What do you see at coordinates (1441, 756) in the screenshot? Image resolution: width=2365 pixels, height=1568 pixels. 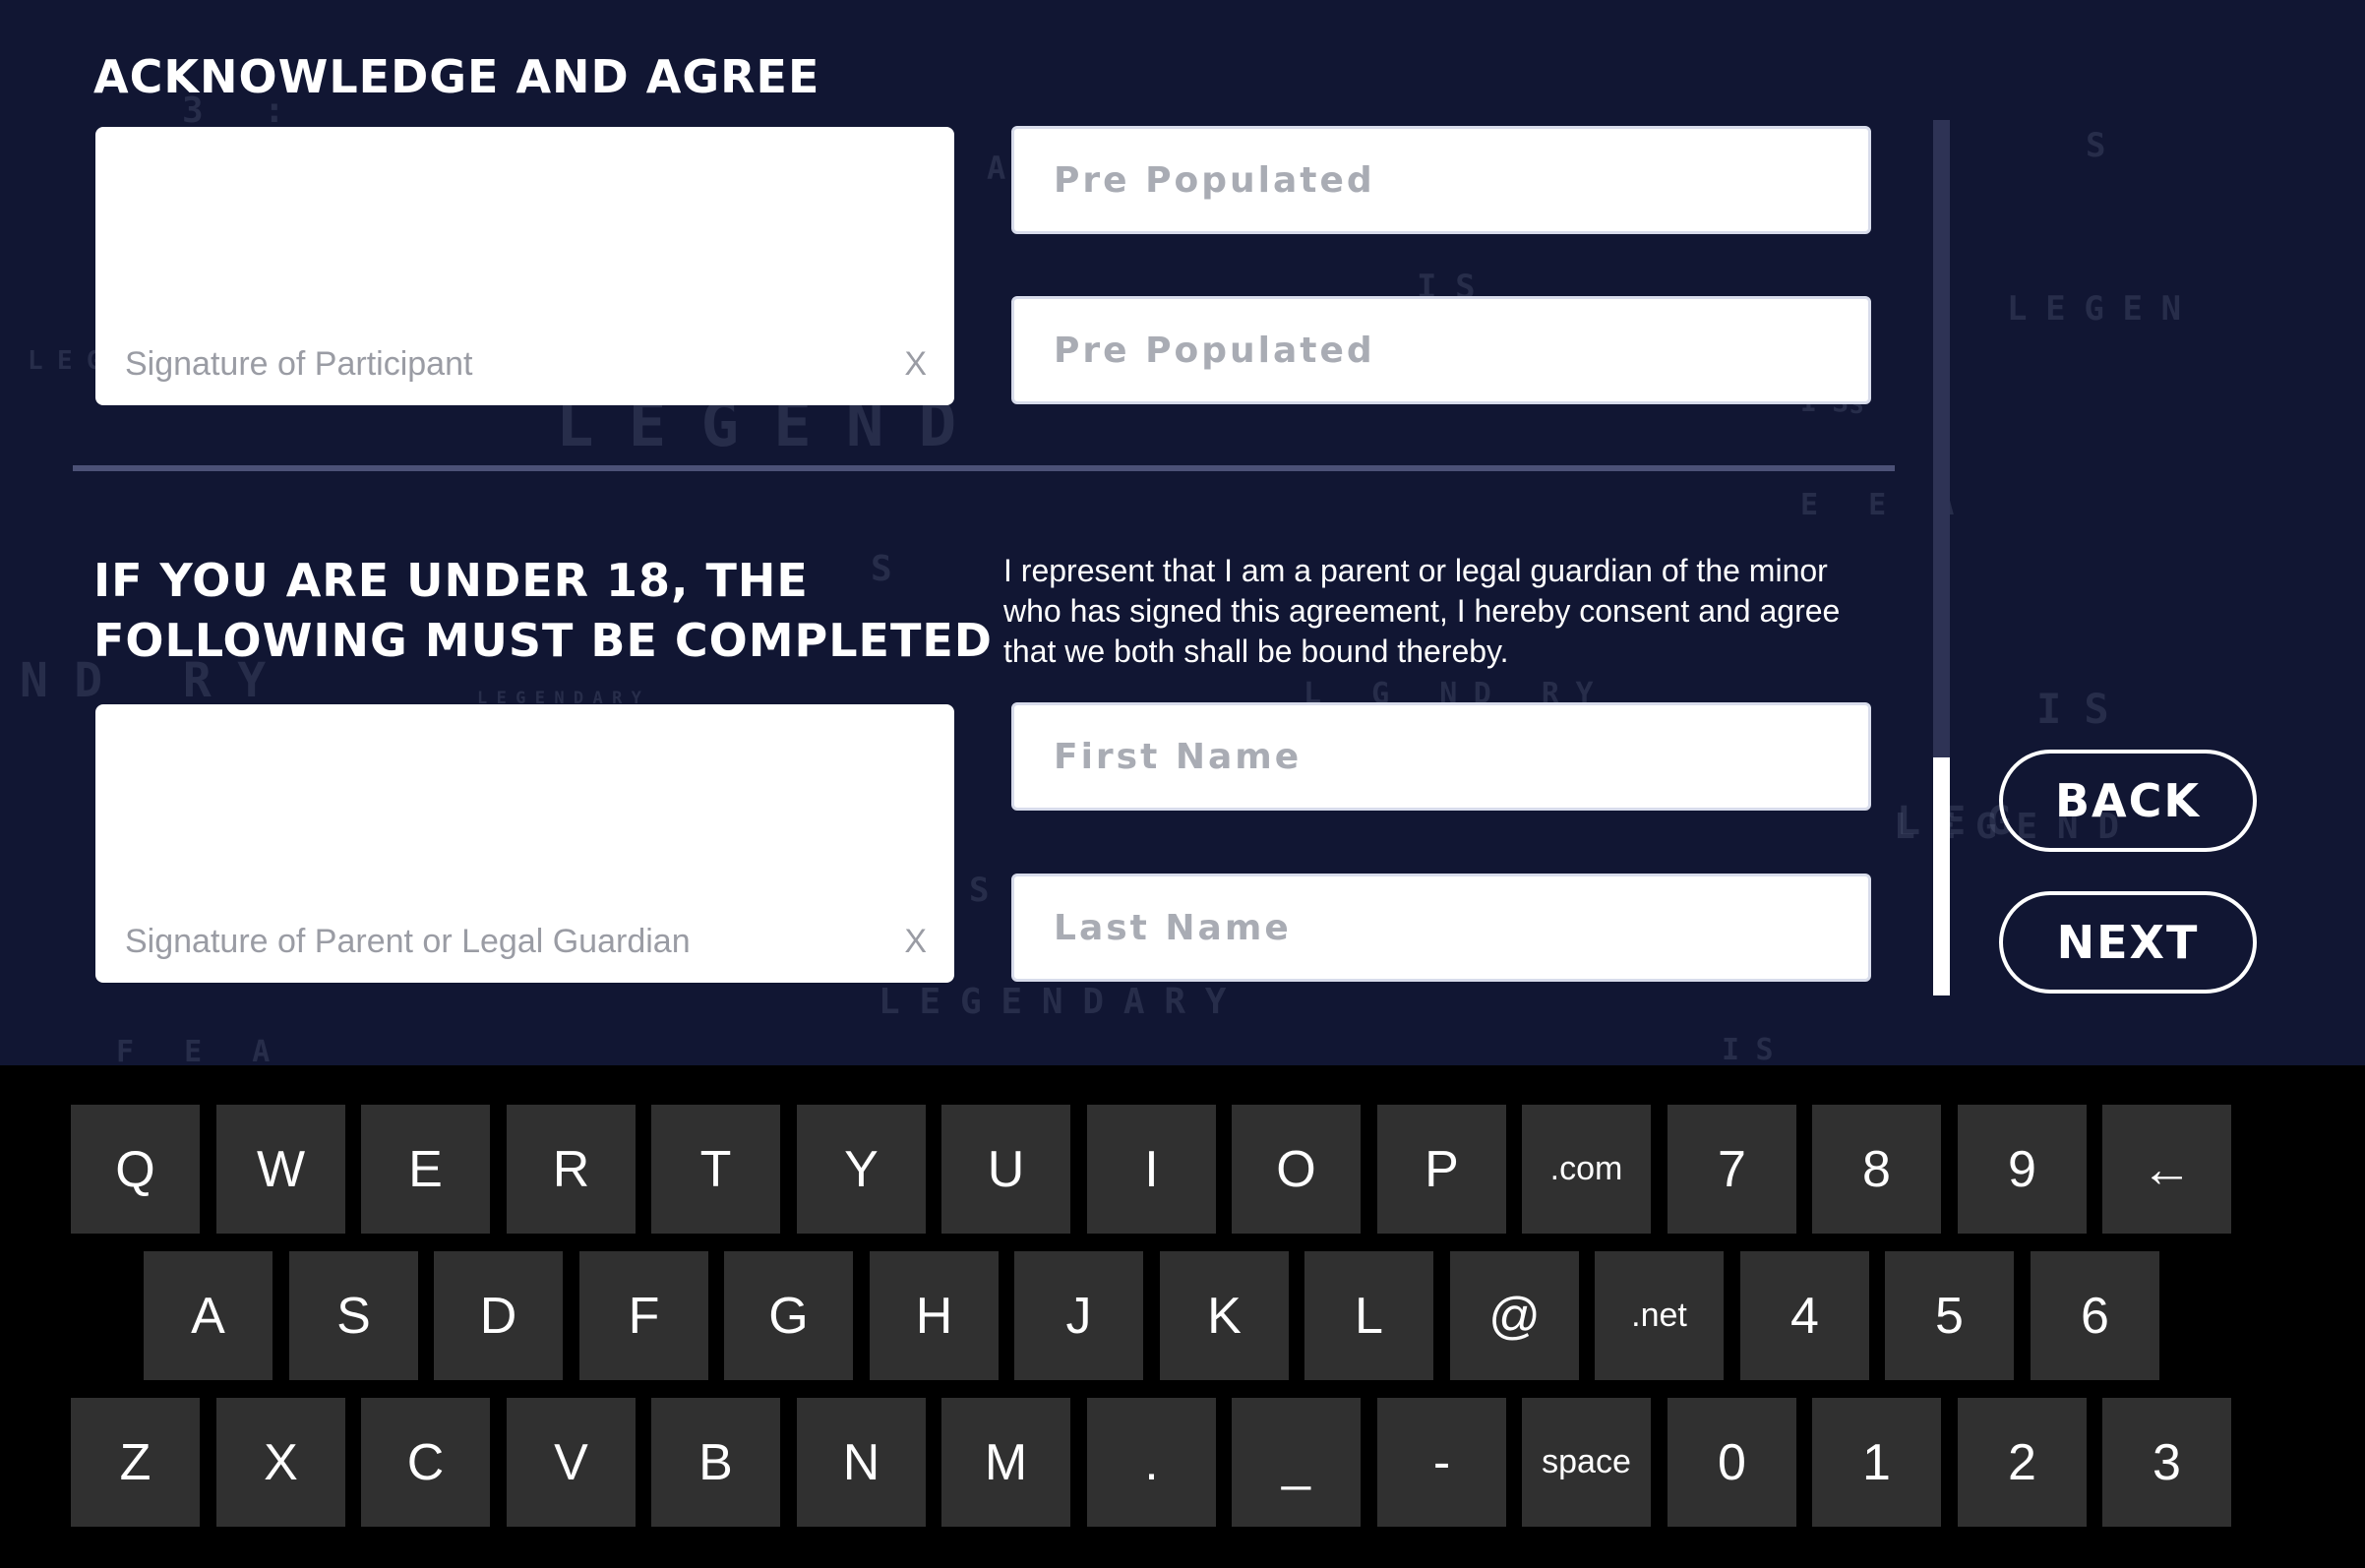 I see `first-name-input` at bounding box center [1441, 756].